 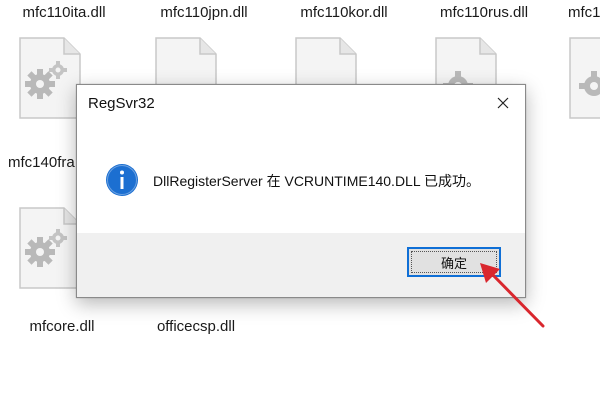 What do you see at coordinates (301, 265) in the screenshot?
I see `dialog-footer: 确定` at bounding box center [301, 265].